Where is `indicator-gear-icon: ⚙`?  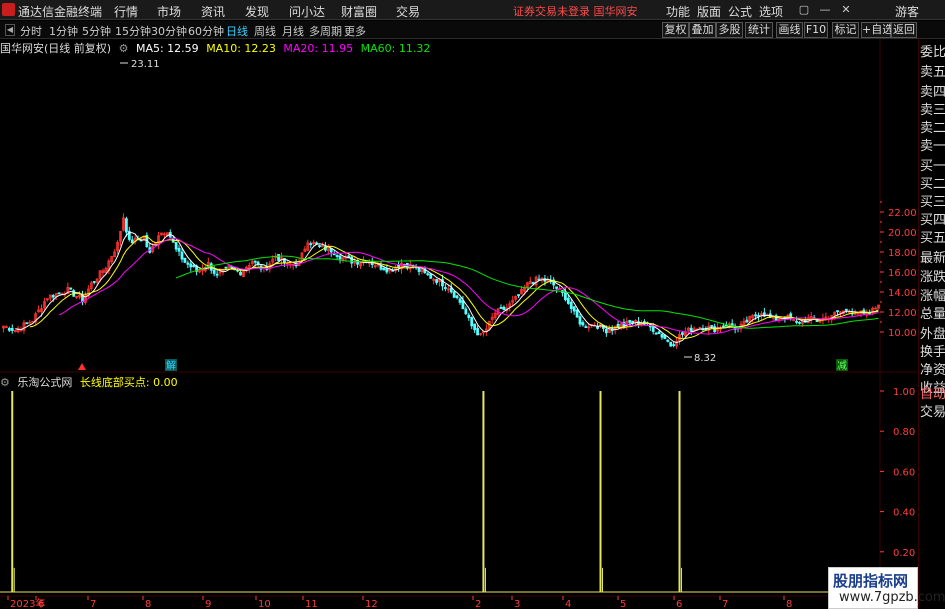
indicator-gear-icon: ⚙ is located at coordinates (5, 382).